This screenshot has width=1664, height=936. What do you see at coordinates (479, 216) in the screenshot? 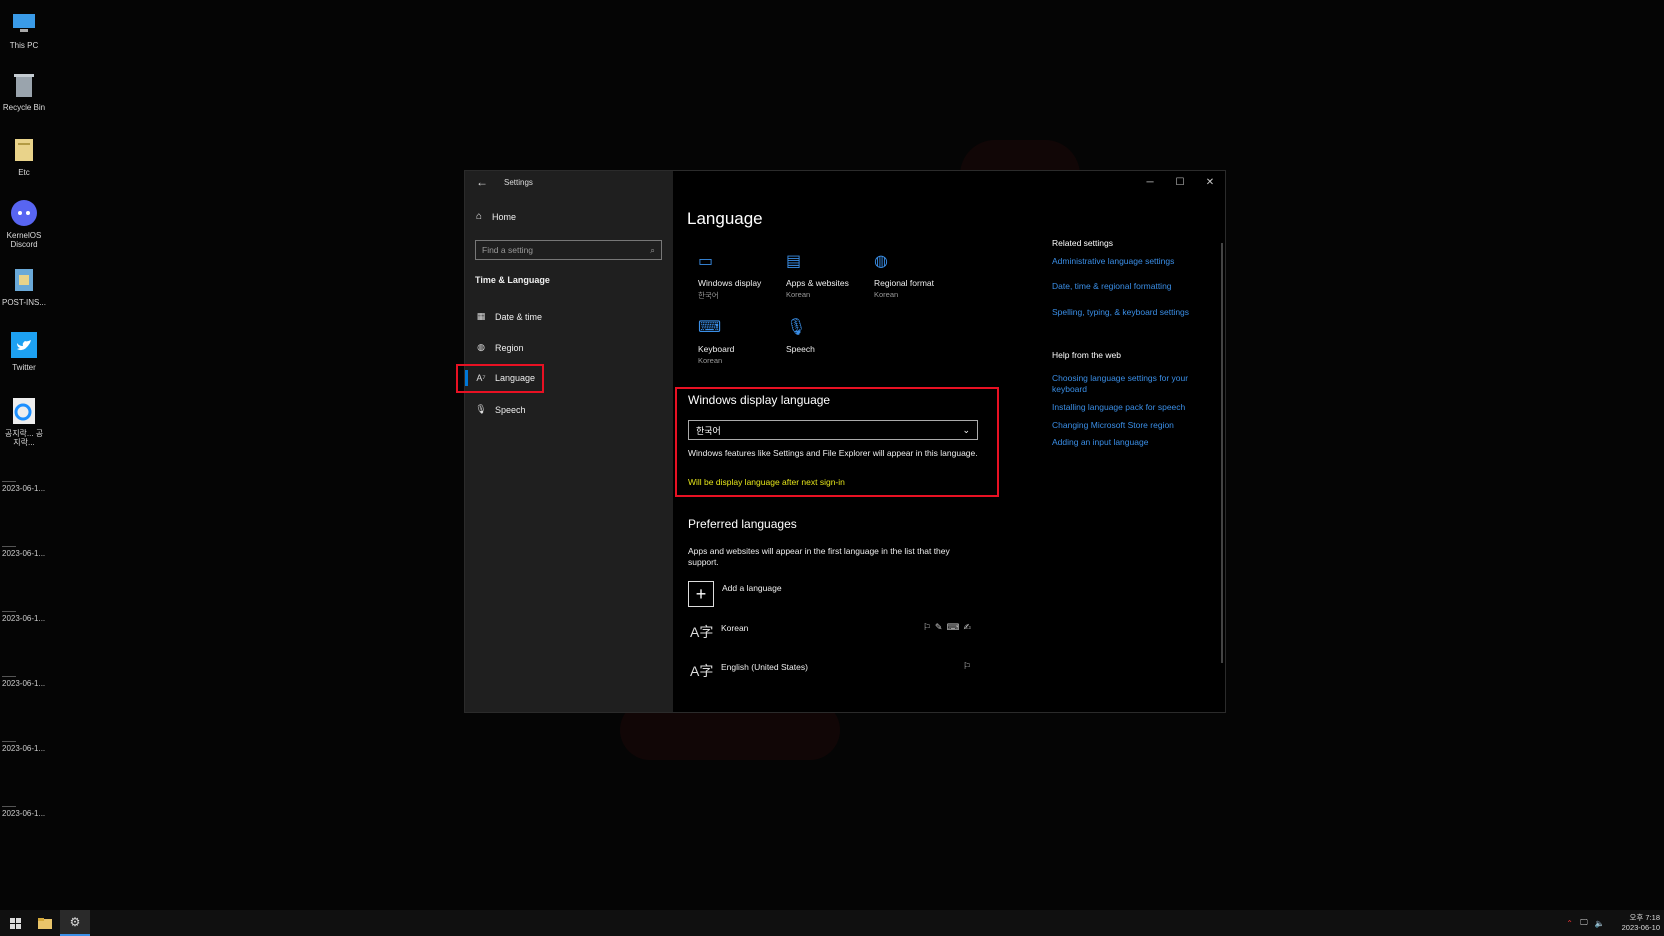
I see `home-icon: ⌂` at bounding box center [479, 216].